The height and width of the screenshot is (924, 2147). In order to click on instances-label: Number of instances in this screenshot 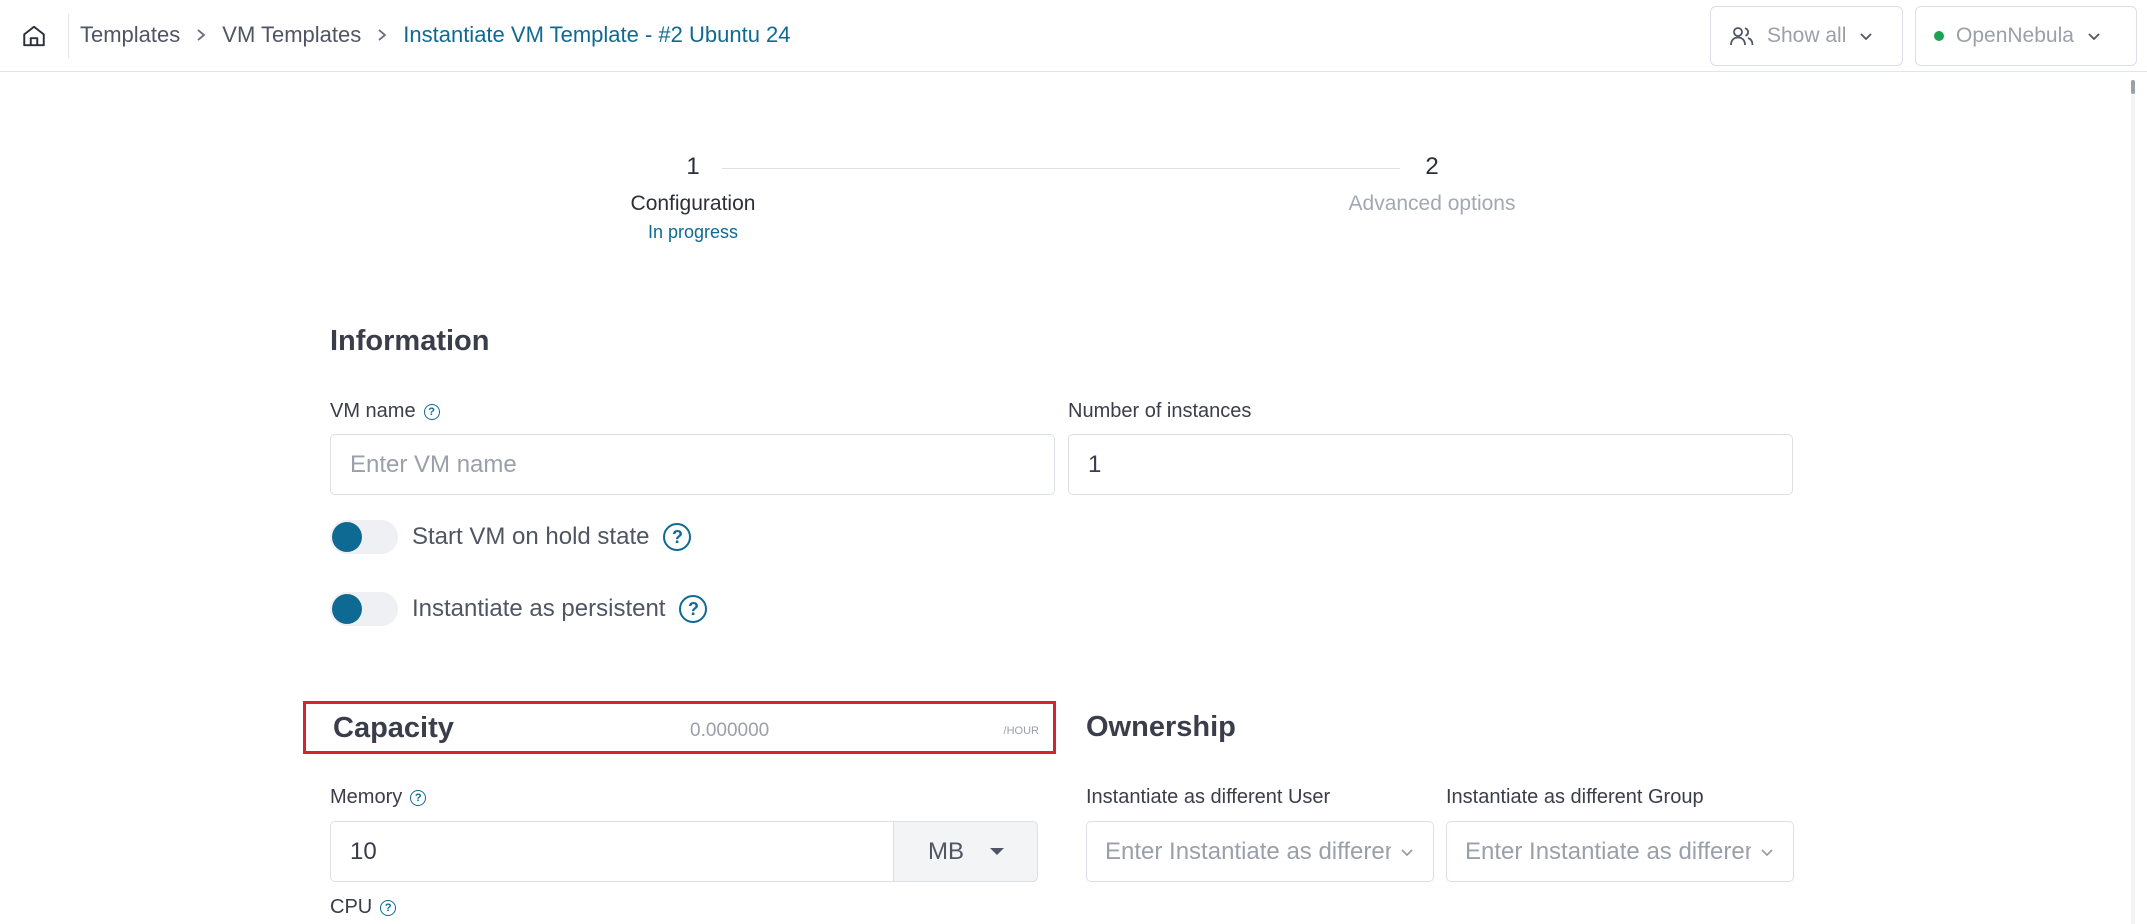, I will do `click(1160, 411)`.